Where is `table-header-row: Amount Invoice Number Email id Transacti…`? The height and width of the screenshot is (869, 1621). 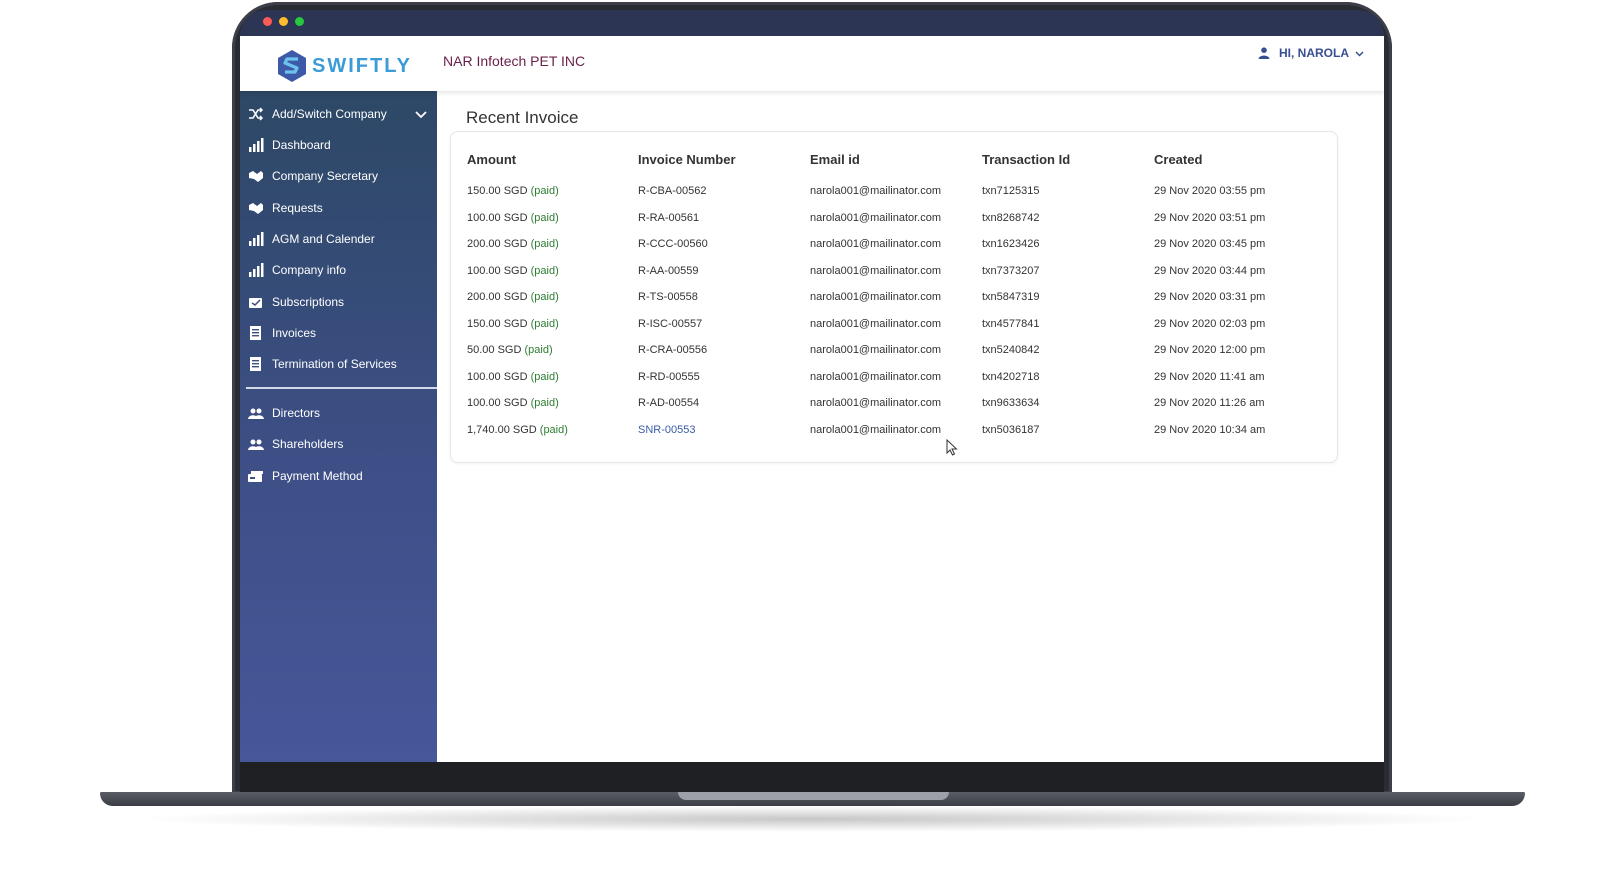 table-header-row: Amount Invoice Number Email id Transacti… is located at coordinates (900, 165).